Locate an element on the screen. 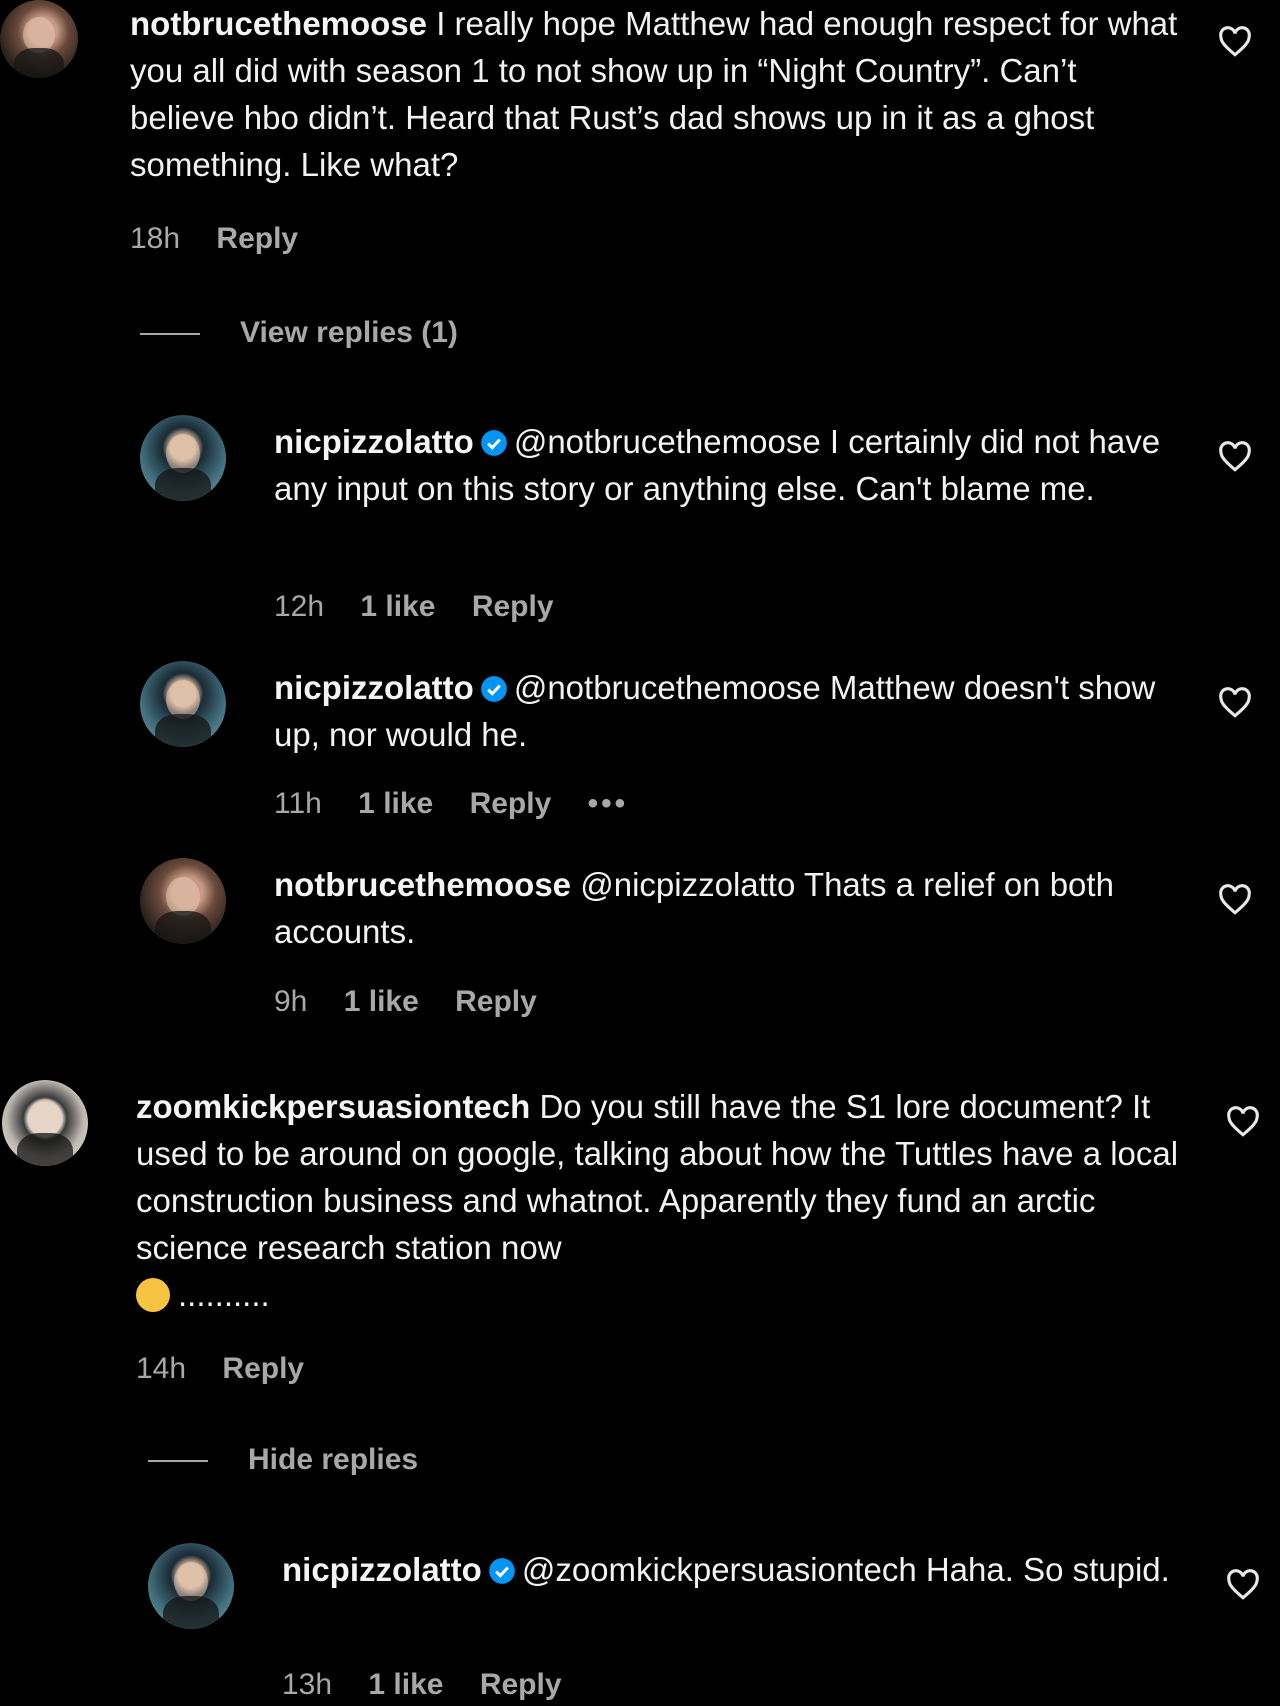 This screenshot has width=1280, height=1706. reply-meta: 11h 1 like Reply ••• is located at coordinates (465, 804).